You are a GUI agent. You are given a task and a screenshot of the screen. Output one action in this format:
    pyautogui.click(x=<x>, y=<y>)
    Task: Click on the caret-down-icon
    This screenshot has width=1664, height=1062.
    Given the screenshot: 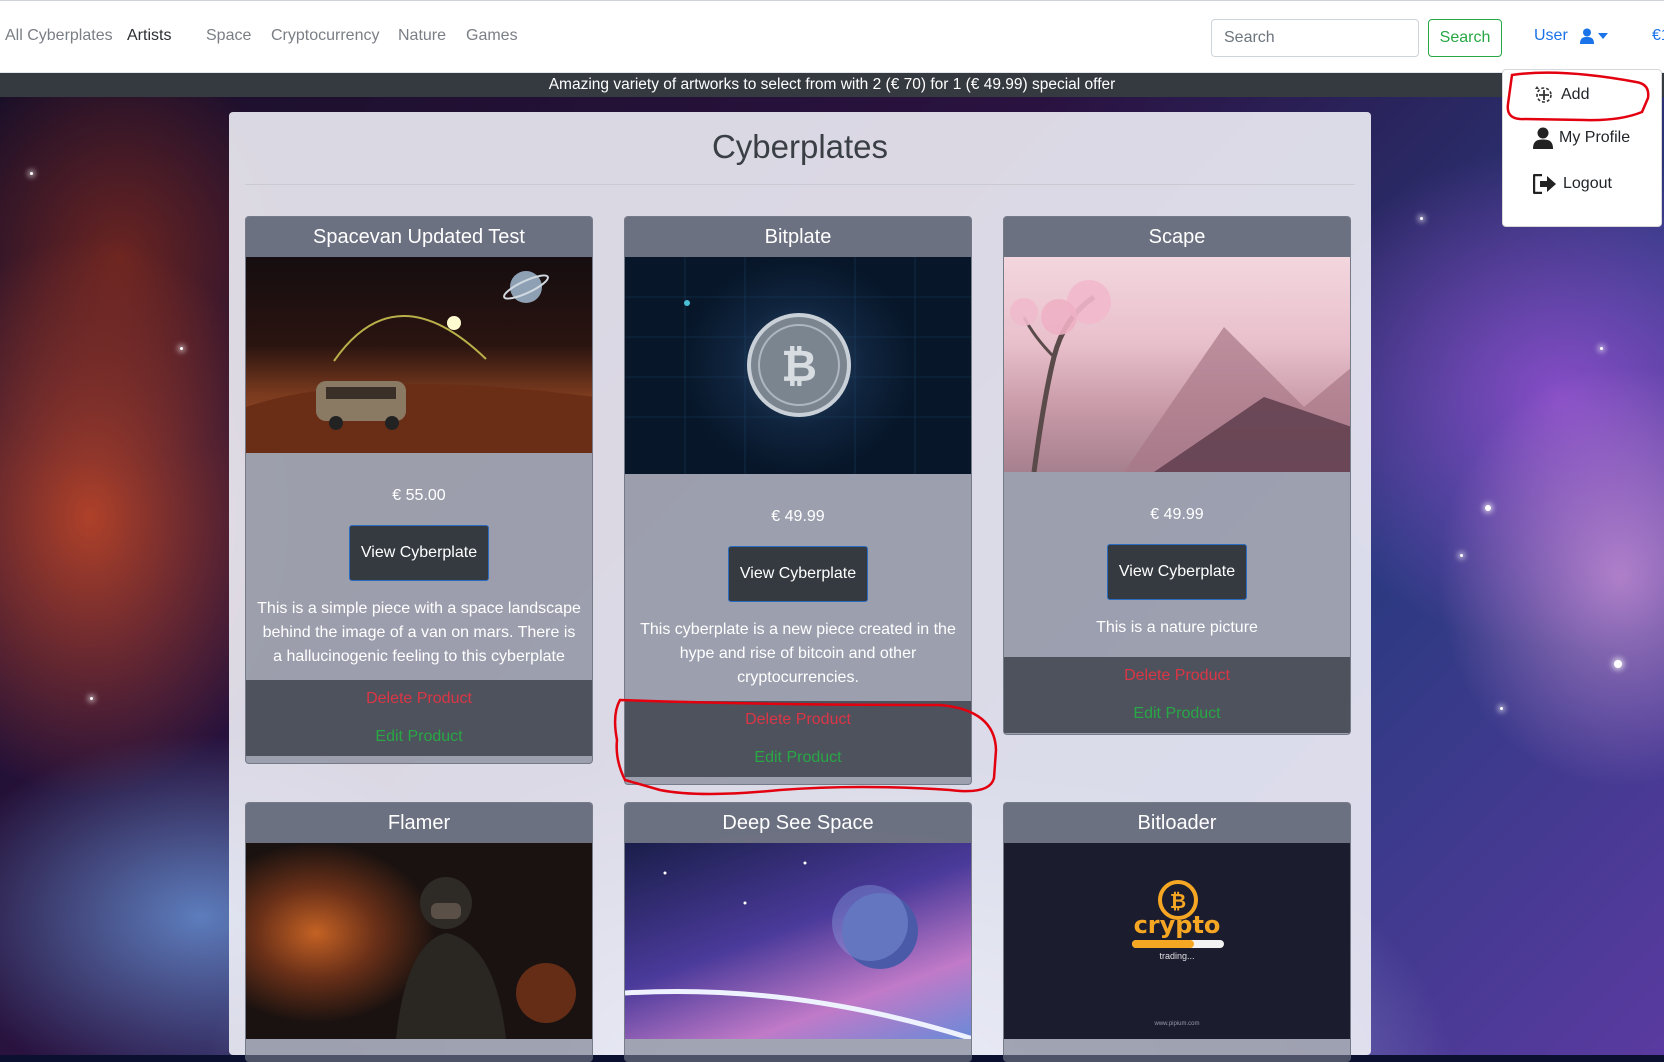 What is the action you would take?
    pyautogui.click(x=1602, y=36)
    